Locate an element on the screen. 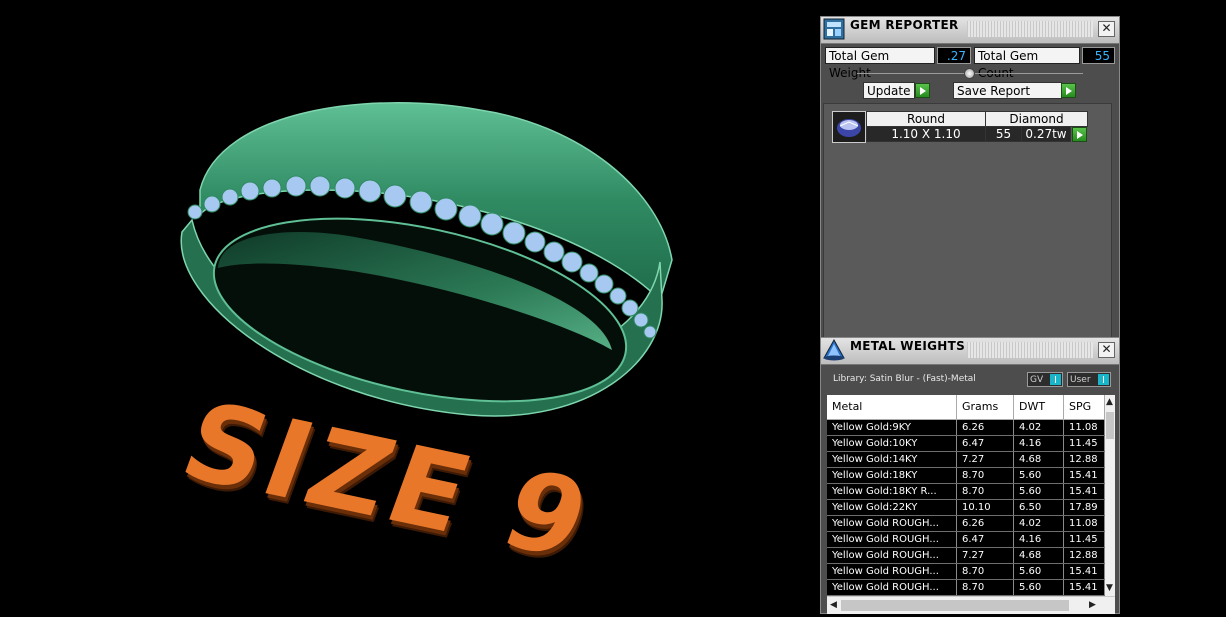  user-toggle: User is located at coordinates (1089, 379).